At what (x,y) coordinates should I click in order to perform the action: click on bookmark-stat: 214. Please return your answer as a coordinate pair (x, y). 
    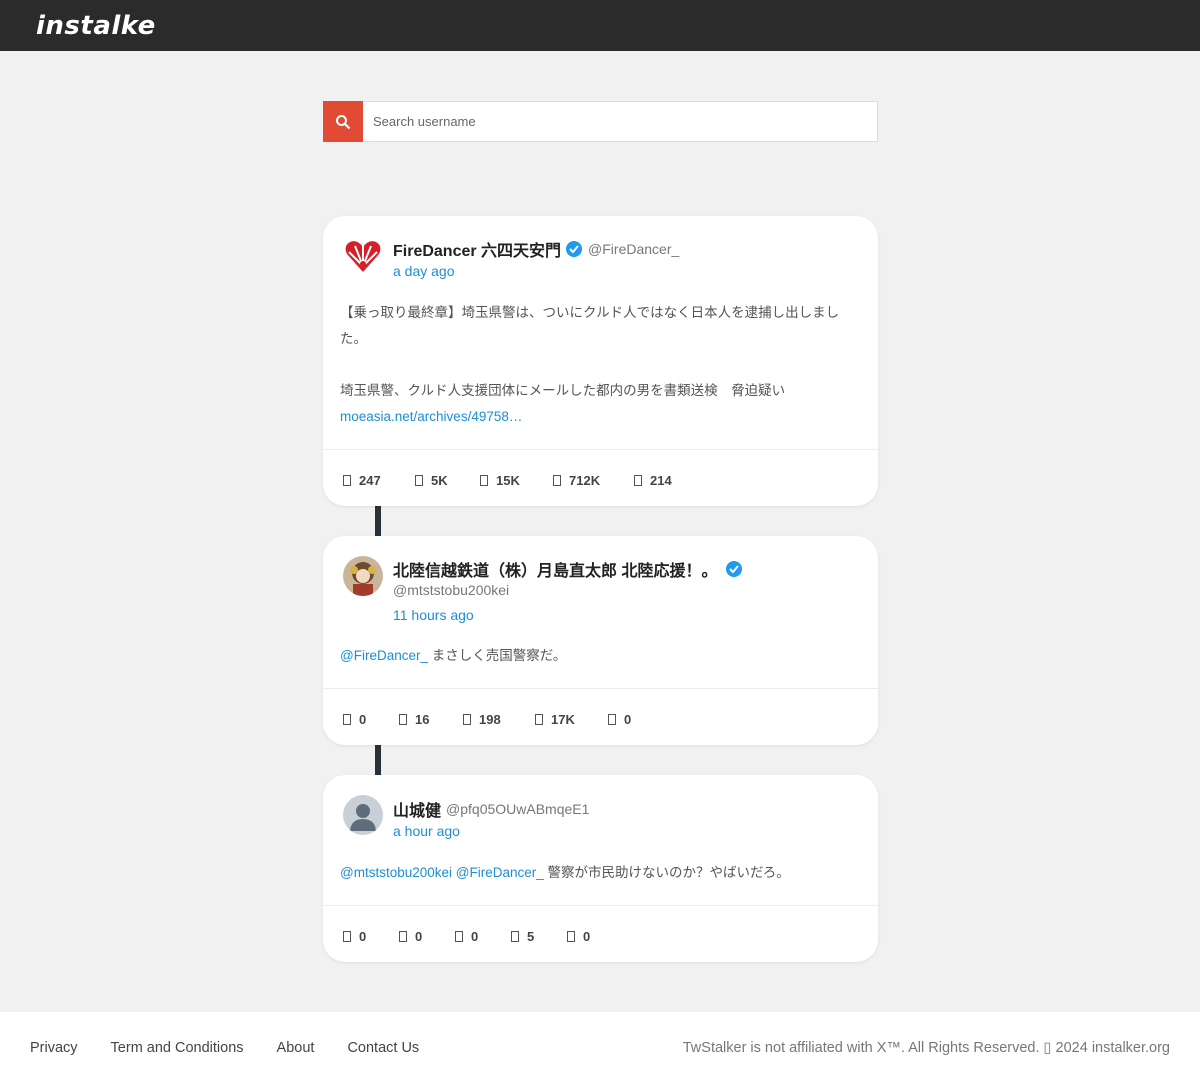
    Looking at the image, I should click on (653, 480).